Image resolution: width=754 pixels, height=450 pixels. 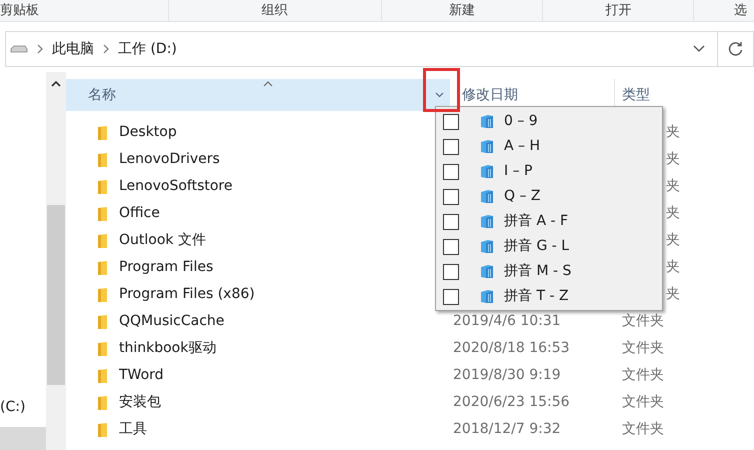 What do you see at coordinates (166, 267) in the screenshot?
I see `file-name: Program Files` at bounding box center [166, 267].